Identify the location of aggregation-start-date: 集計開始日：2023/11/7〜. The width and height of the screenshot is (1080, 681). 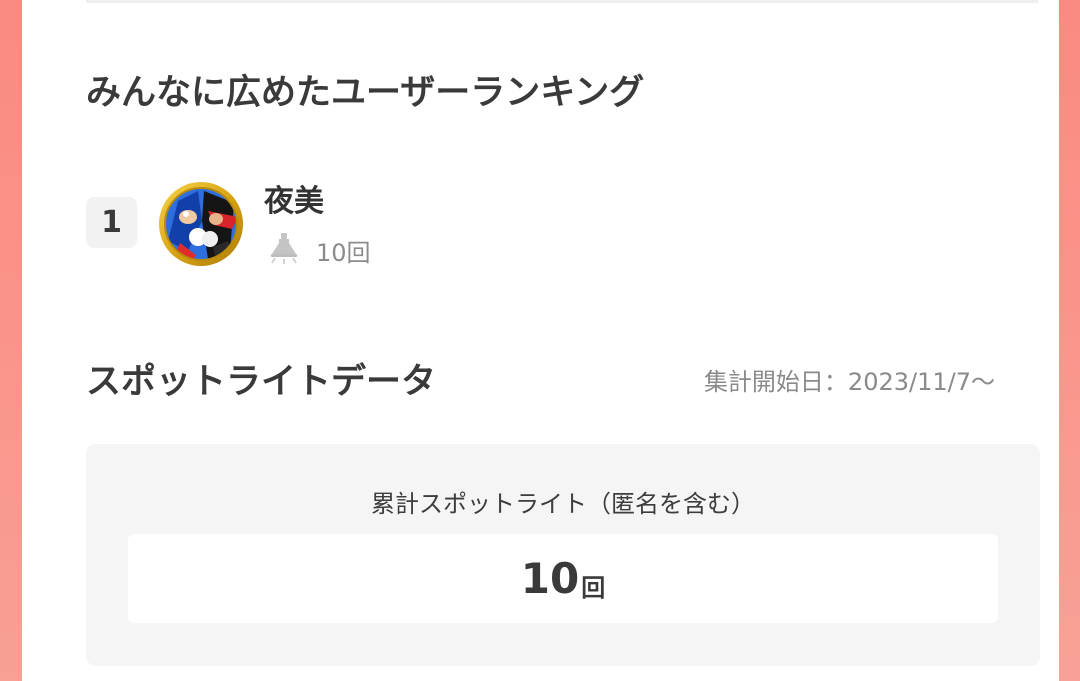
(849, 382).